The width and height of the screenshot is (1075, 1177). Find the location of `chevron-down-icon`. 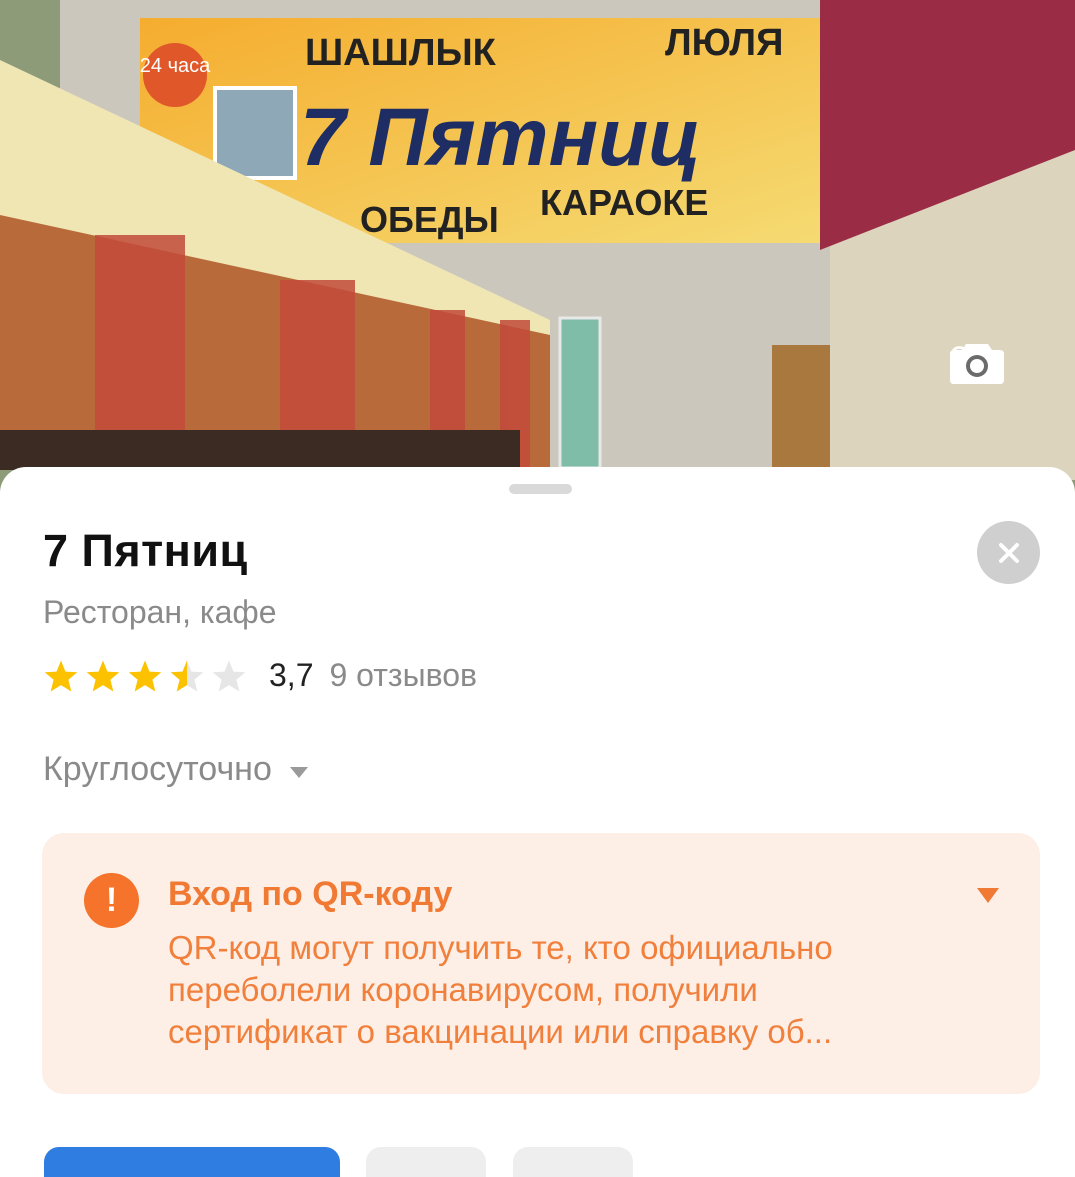

chevron-down-icon is located at coordinates (298, 772).